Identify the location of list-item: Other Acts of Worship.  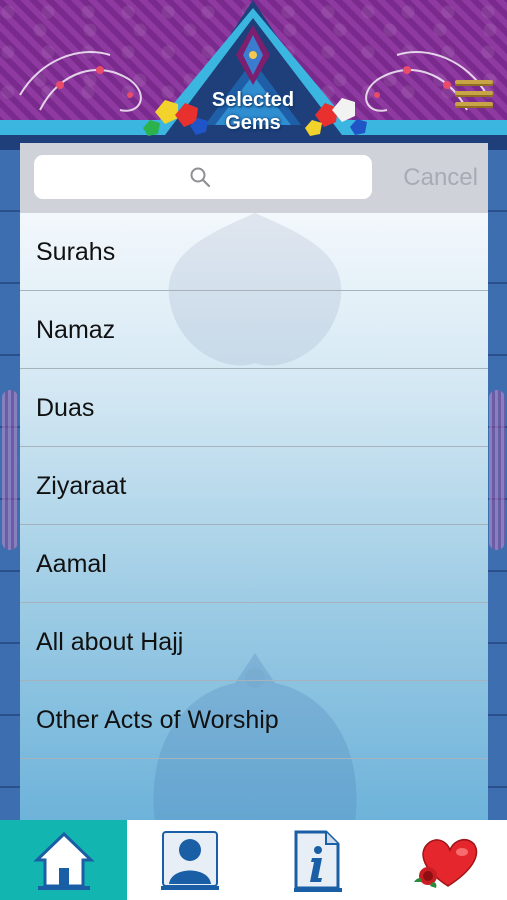
(254, 720).